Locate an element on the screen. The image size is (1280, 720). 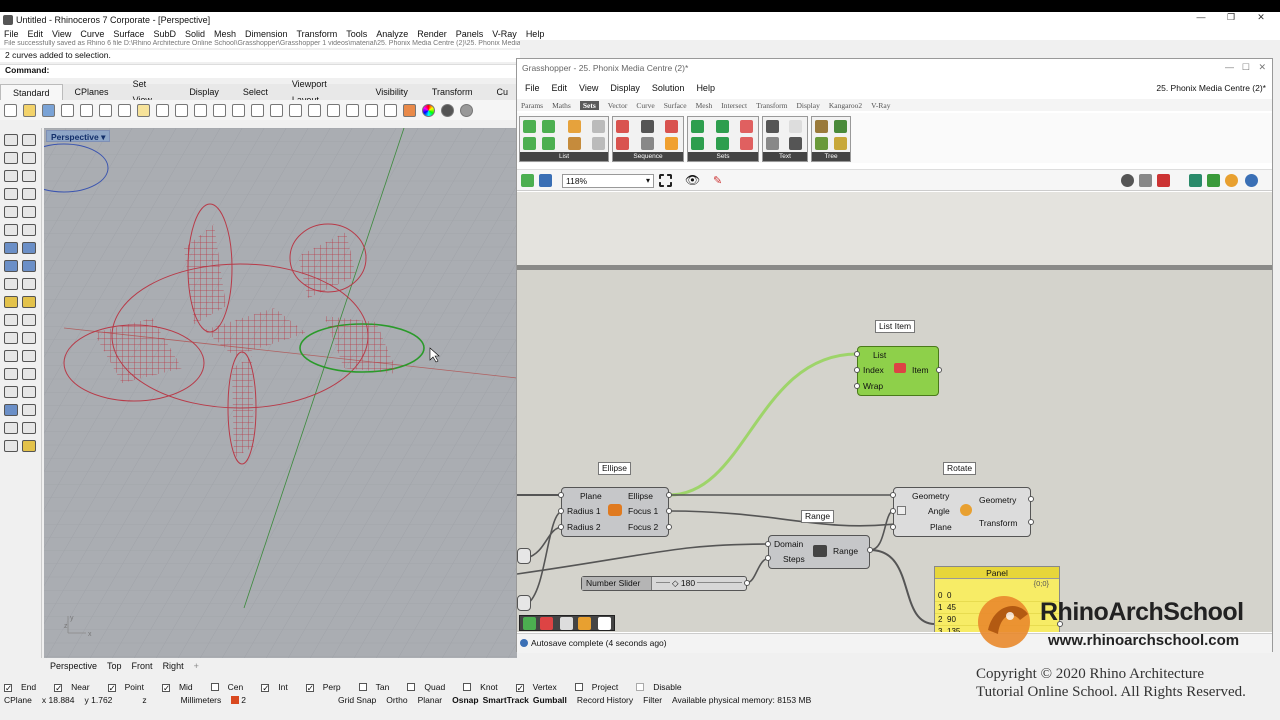
gh-tab-params: Params is located at coordinates (532, 105).